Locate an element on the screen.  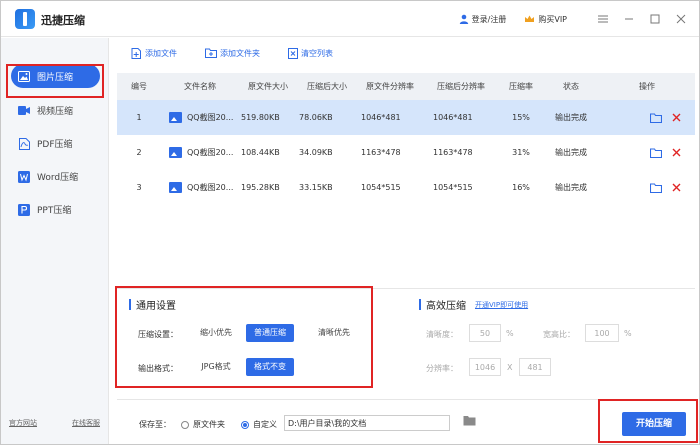
save-original-folder-radio: 原文件夹 is located at coordinates (203, 424).